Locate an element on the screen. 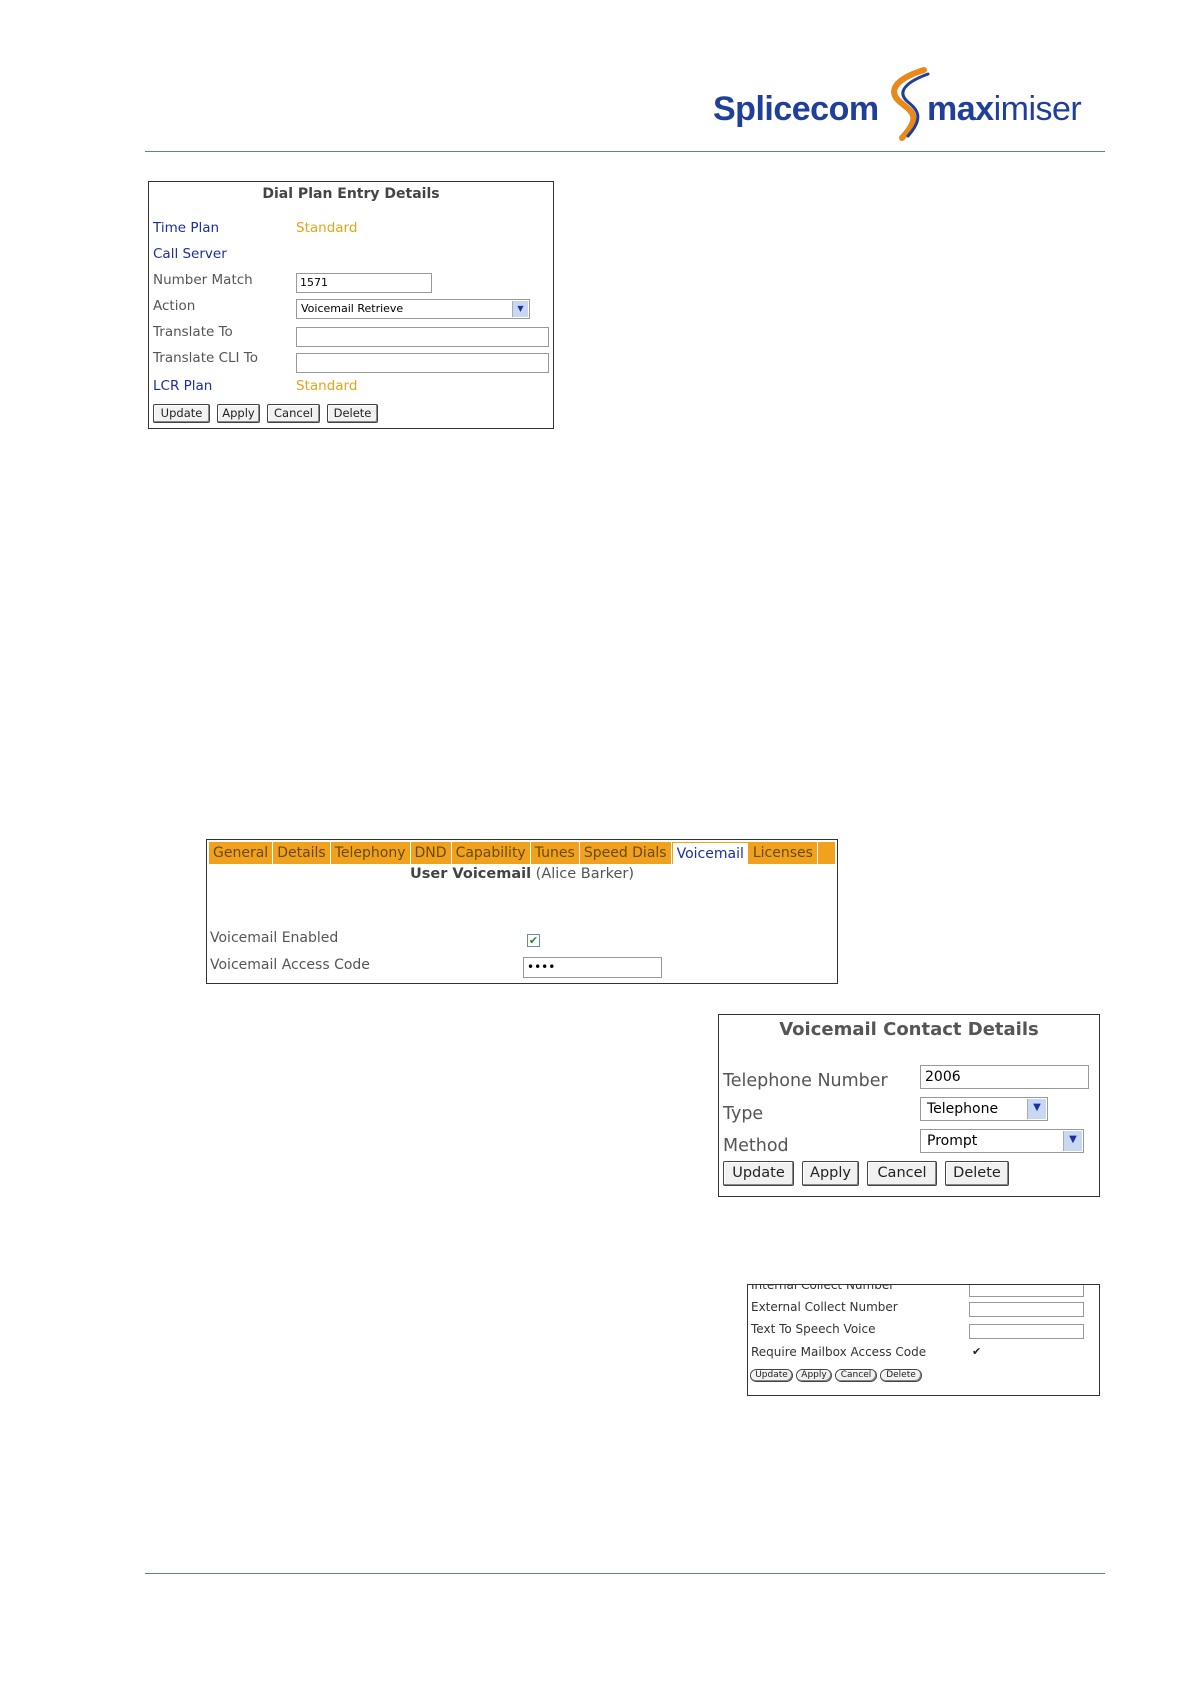 This screenshot has width=1191, height=1684. dial-plan-title: Dial Plan Entry Details is located at coordinates (351, 194).